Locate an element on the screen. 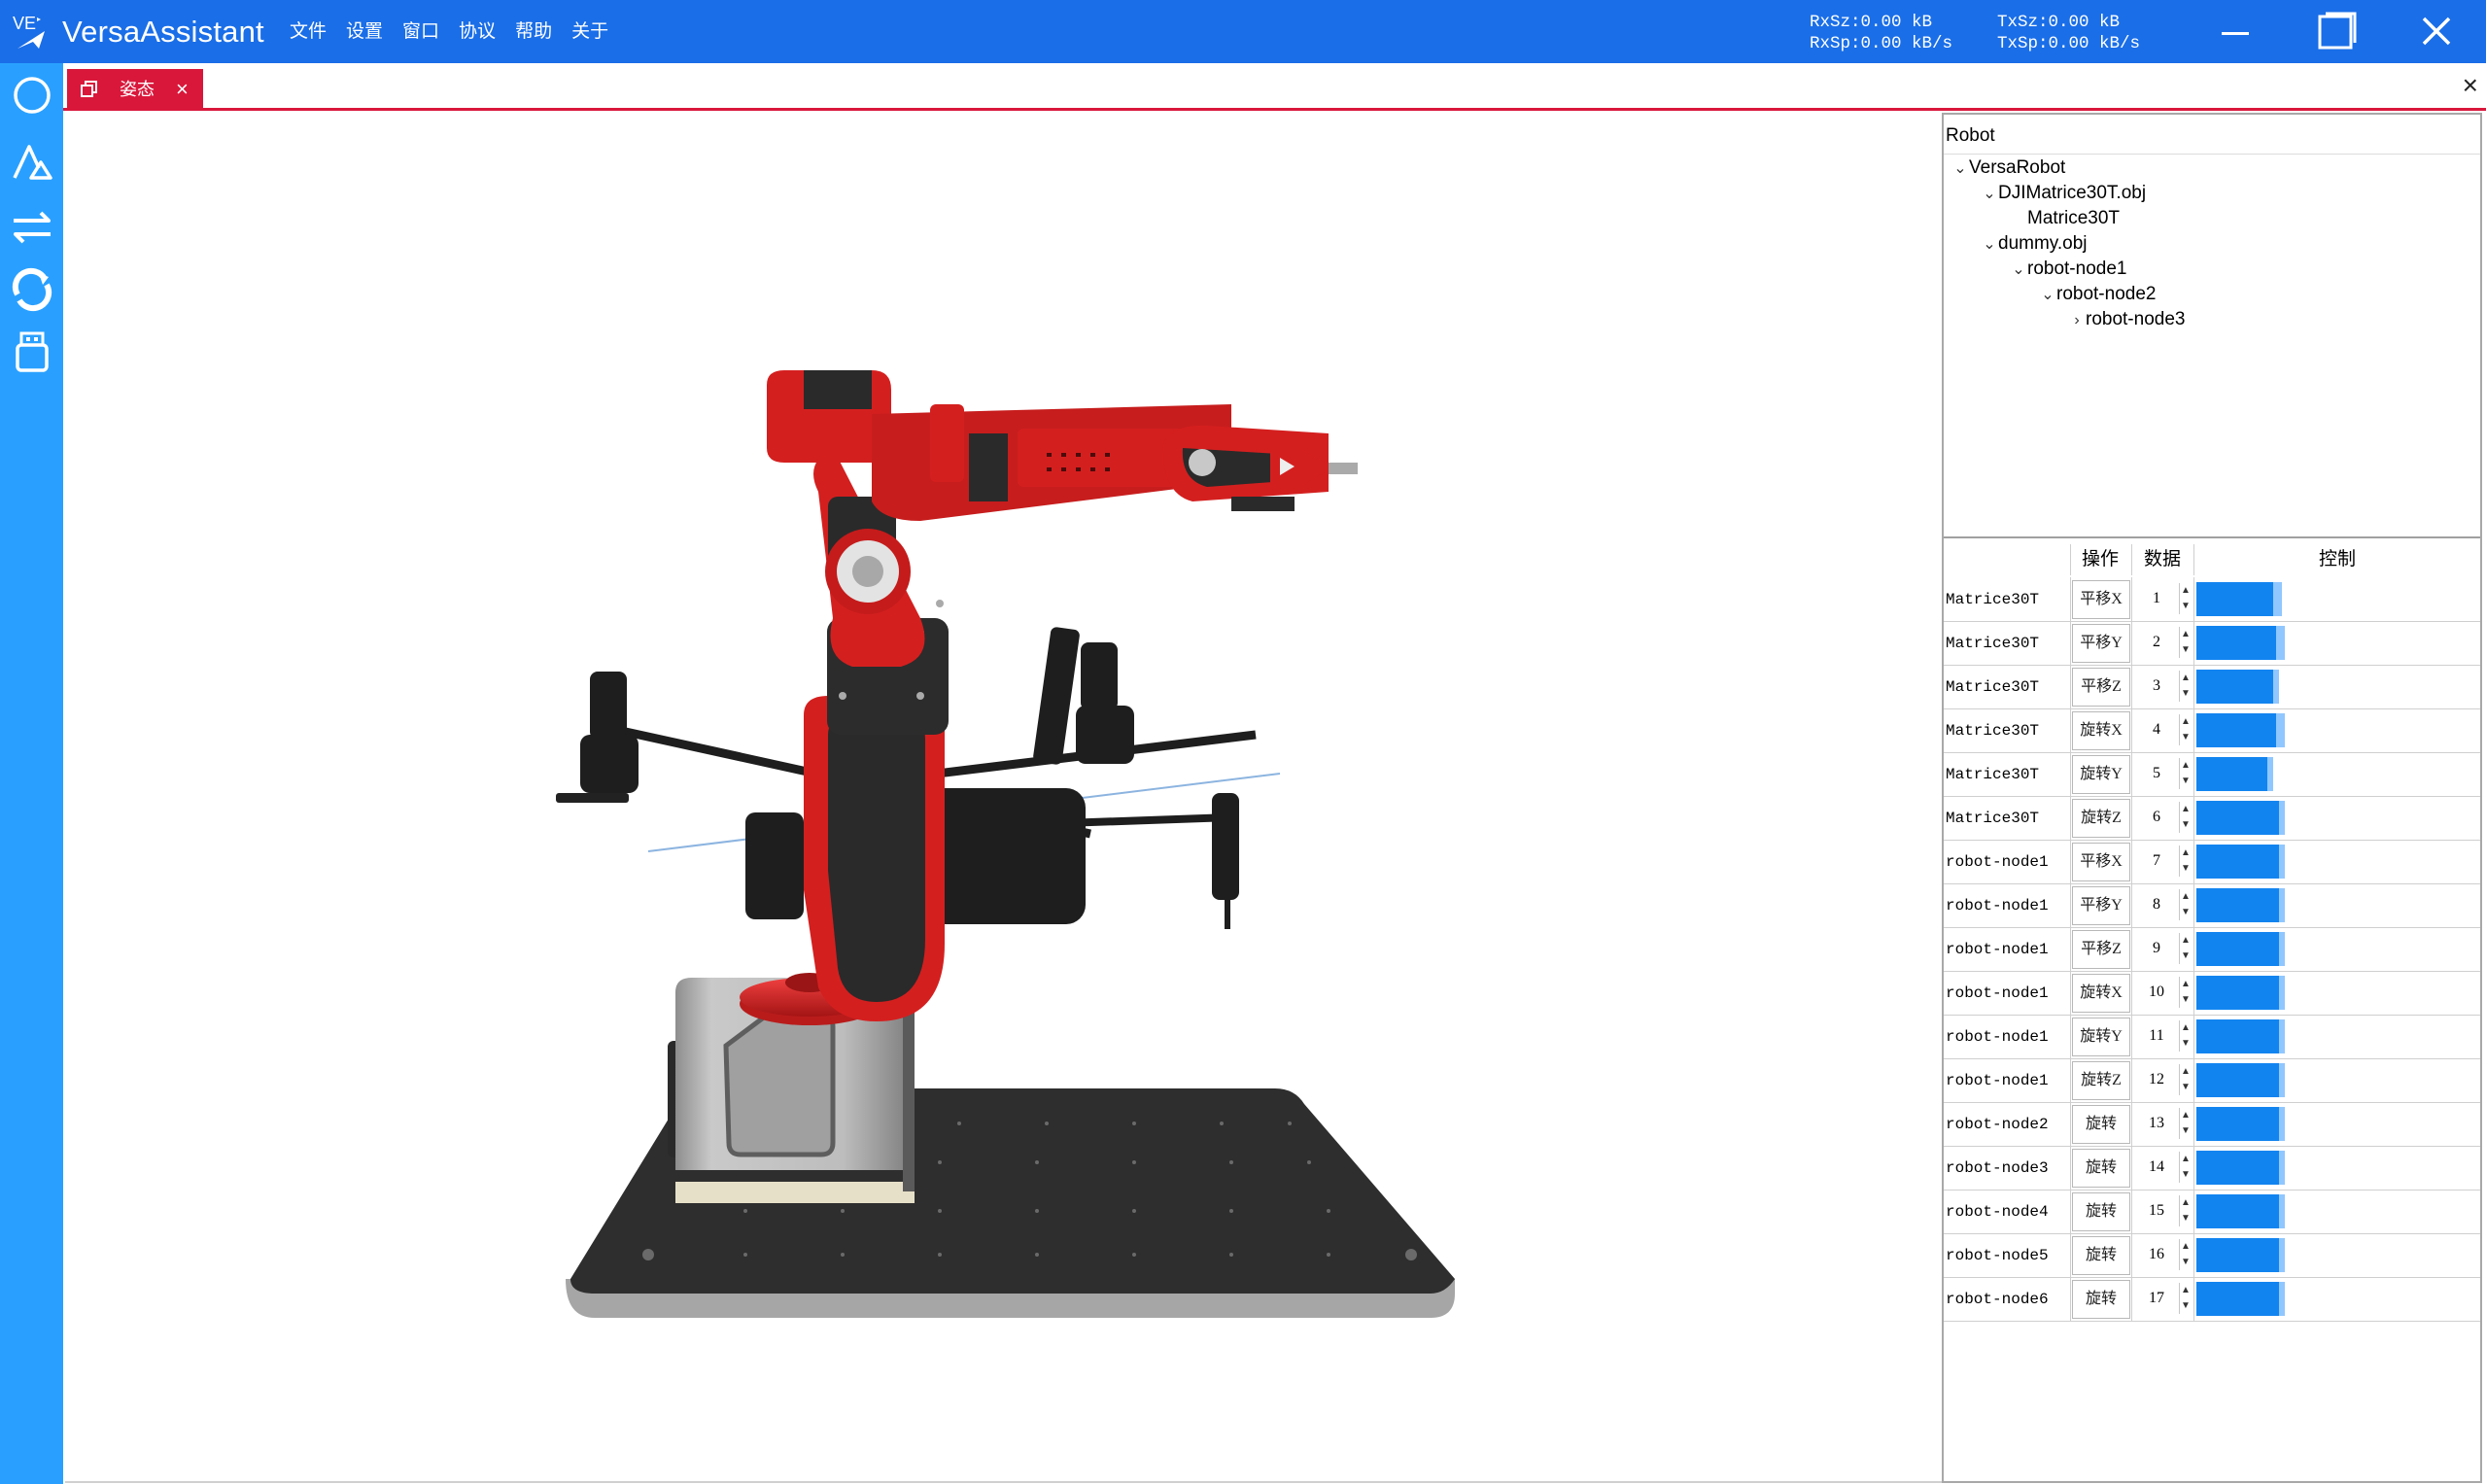 The width and height of the screenshot is (2486, 1484). spinbox-value: 2 is located at coordinates (2156, 642).